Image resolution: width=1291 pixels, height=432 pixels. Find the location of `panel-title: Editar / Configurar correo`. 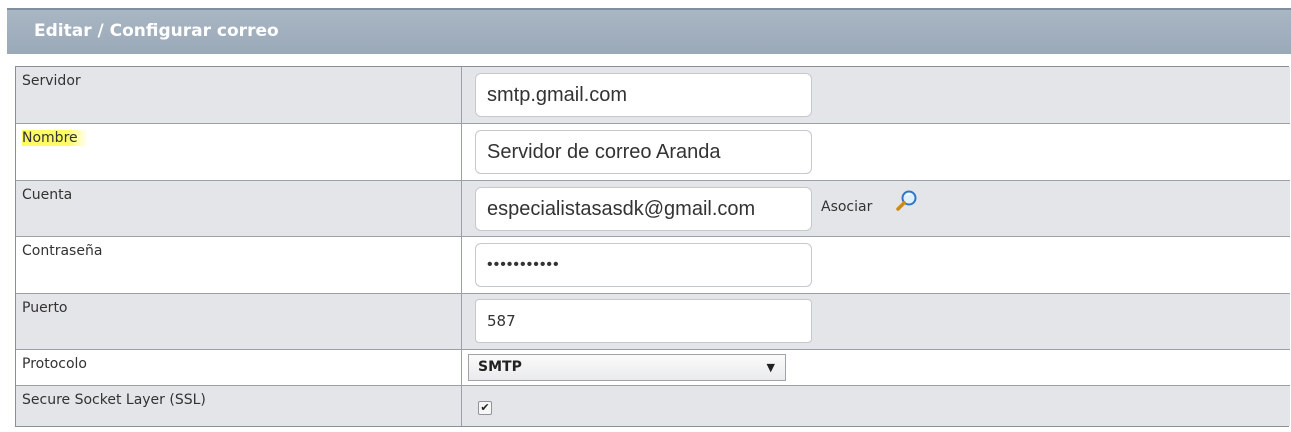

panel-title: Editar / Configurar correo is located at coordinates (156, 31).